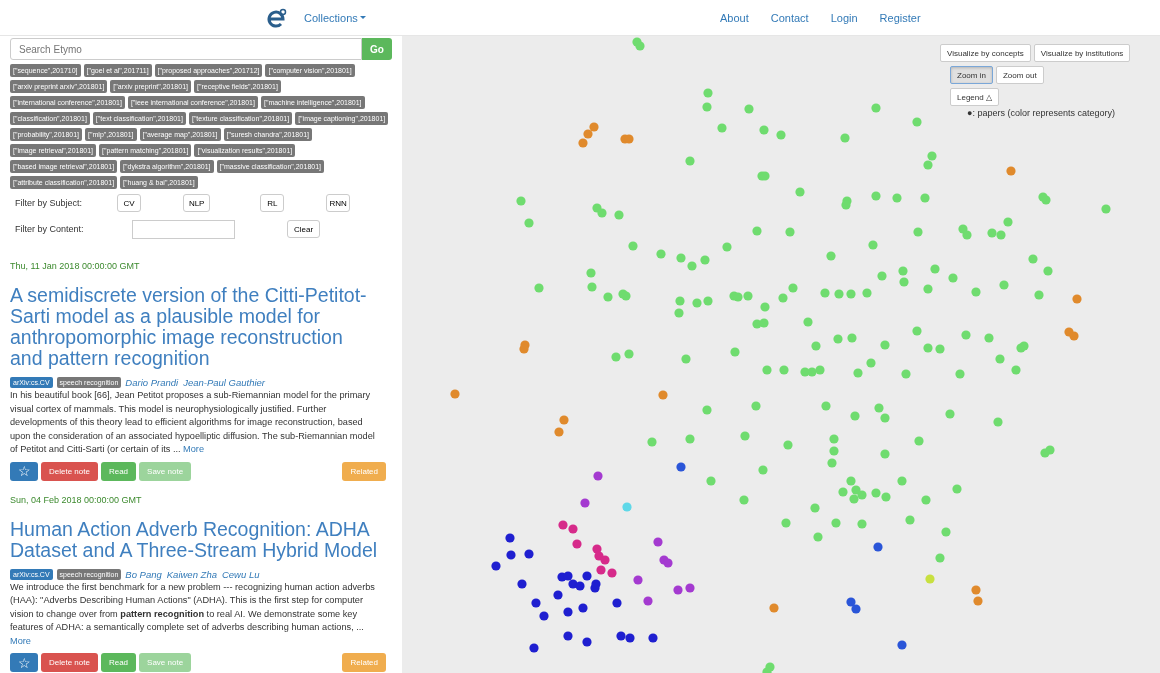  Describe the element at coordinates (1019, 75) in the screenshot. I see `zoom-button: Zoom out` at that location.